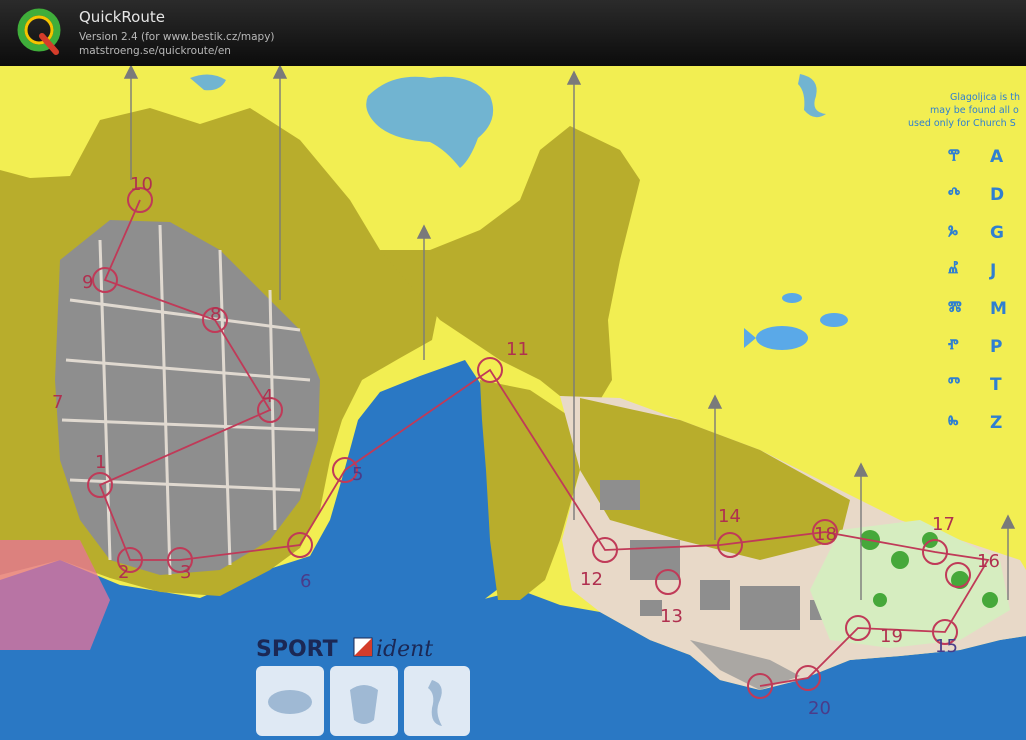 The image size is (1026, 740). I want to click on control-2: 2, so click(123, 572).